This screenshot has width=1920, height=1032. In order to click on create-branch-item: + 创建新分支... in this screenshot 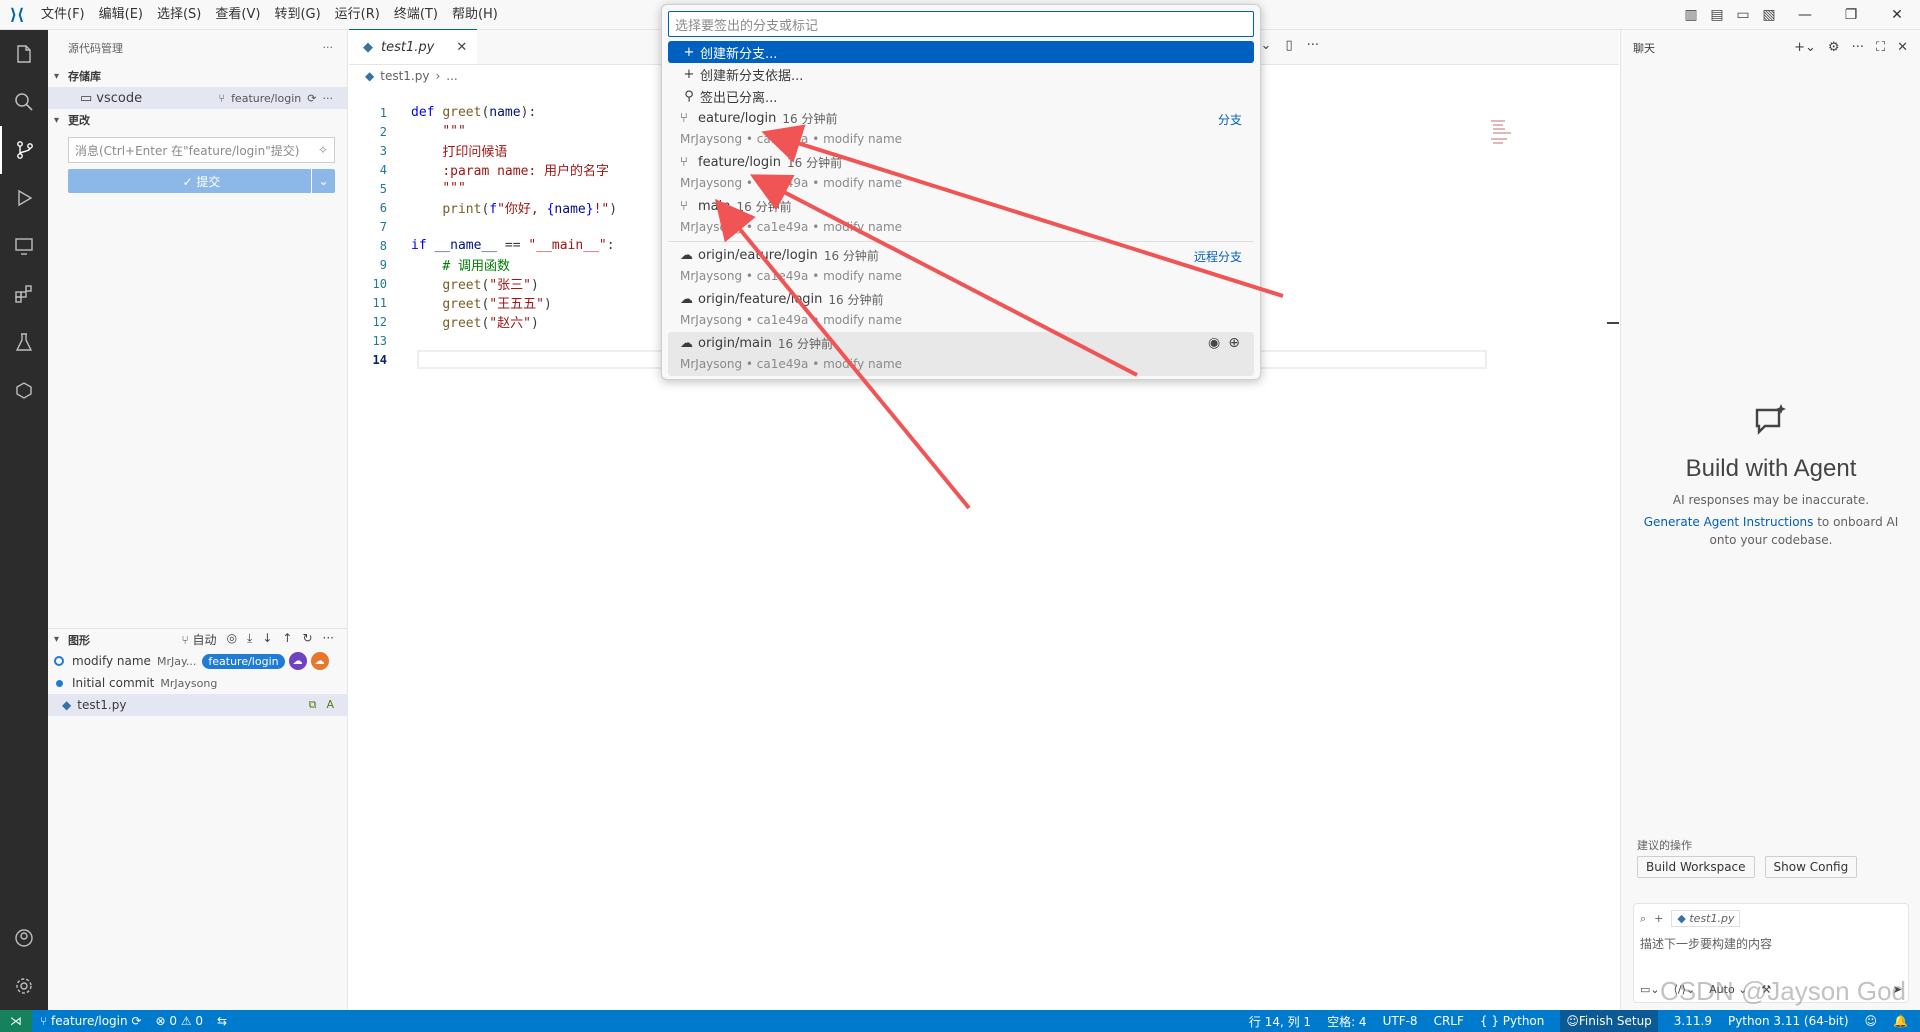, I will do `click(961, 52)`.